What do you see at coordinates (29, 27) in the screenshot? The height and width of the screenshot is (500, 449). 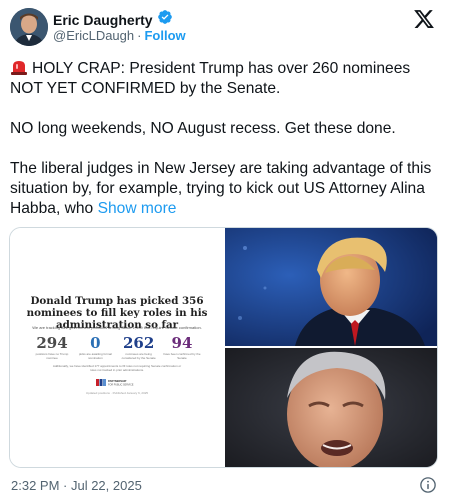 I see `avatar` at bounding box center [29, 27].